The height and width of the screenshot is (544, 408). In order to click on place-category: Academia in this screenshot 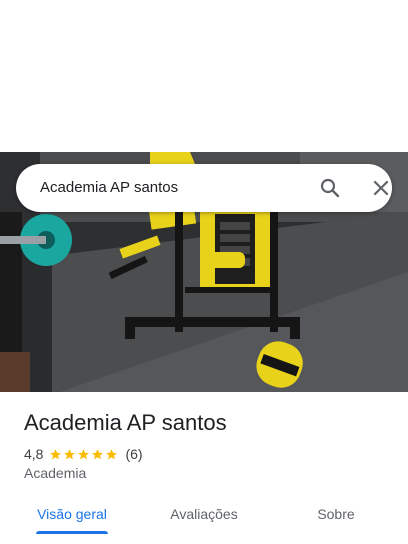, I will do `click(55, 473)`.